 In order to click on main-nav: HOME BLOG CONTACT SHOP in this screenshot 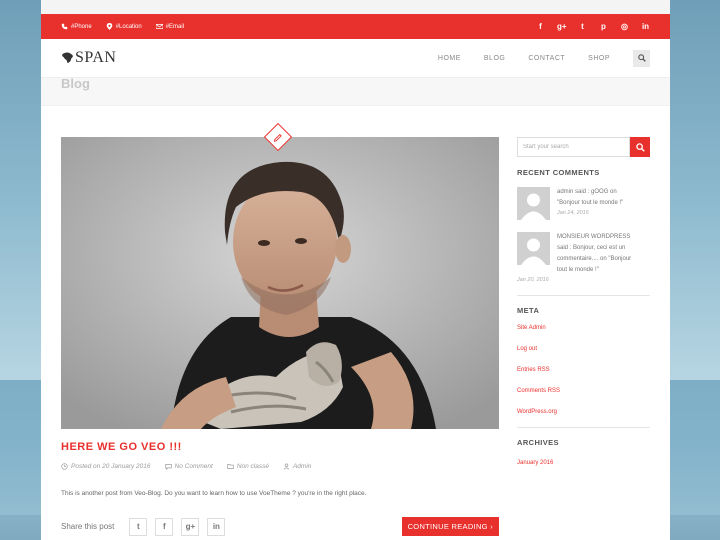, I will do `click(544, 58)`.